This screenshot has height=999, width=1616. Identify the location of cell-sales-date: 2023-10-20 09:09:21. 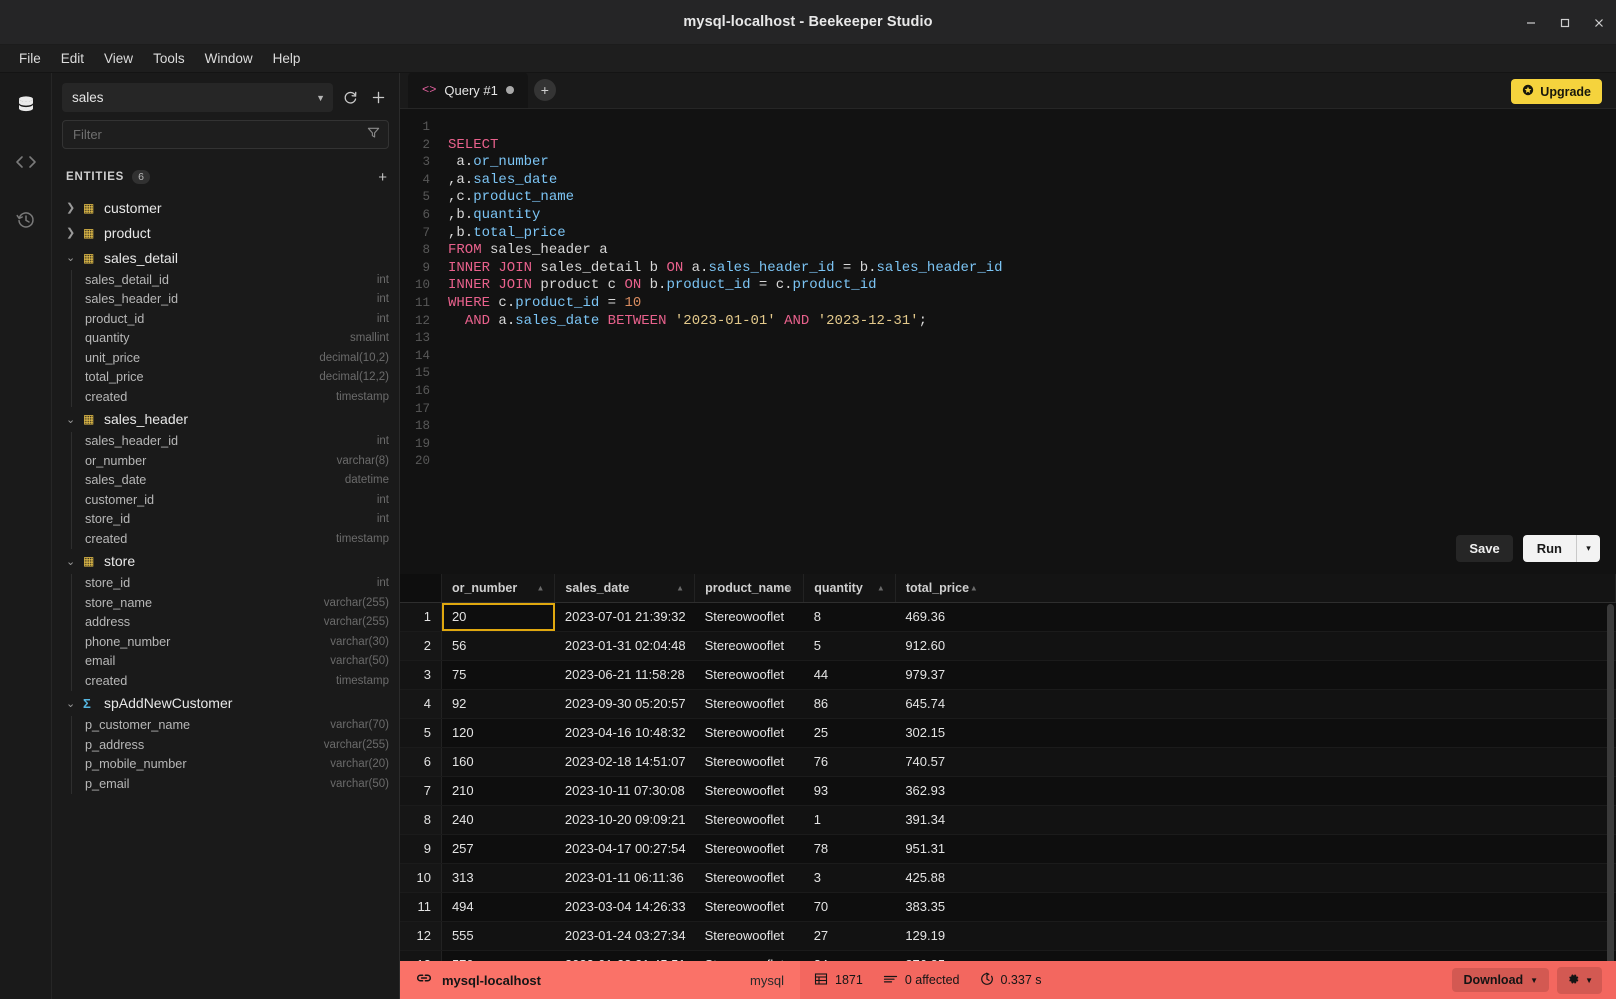
(624, 820).